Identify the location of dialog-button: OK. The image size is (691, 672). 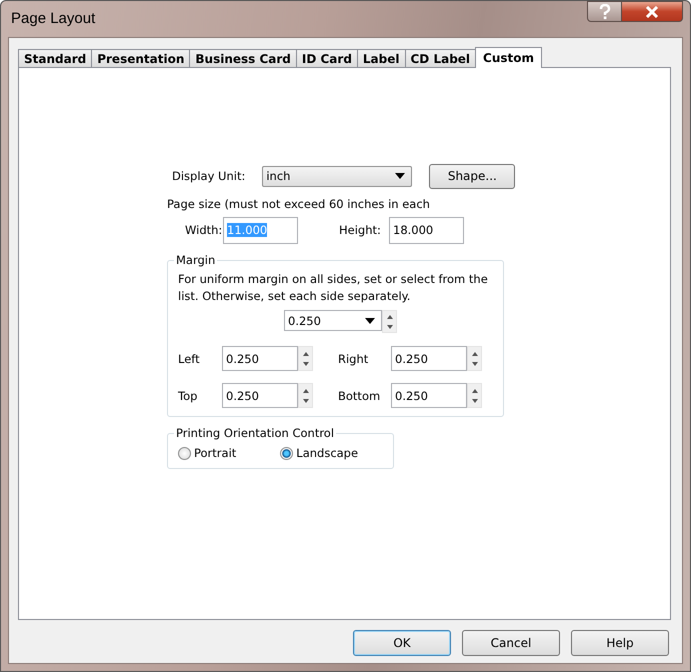
(402, 643).